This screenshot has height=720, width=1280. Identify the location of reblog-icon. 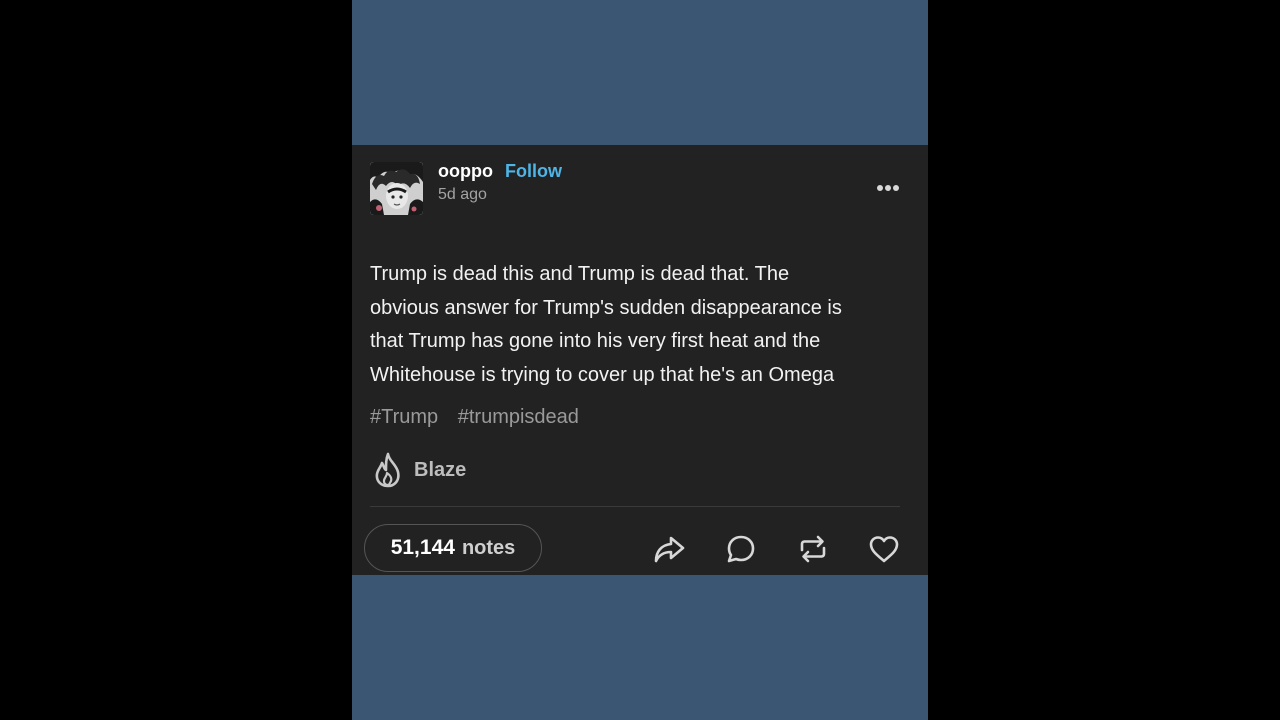
(813, 549).